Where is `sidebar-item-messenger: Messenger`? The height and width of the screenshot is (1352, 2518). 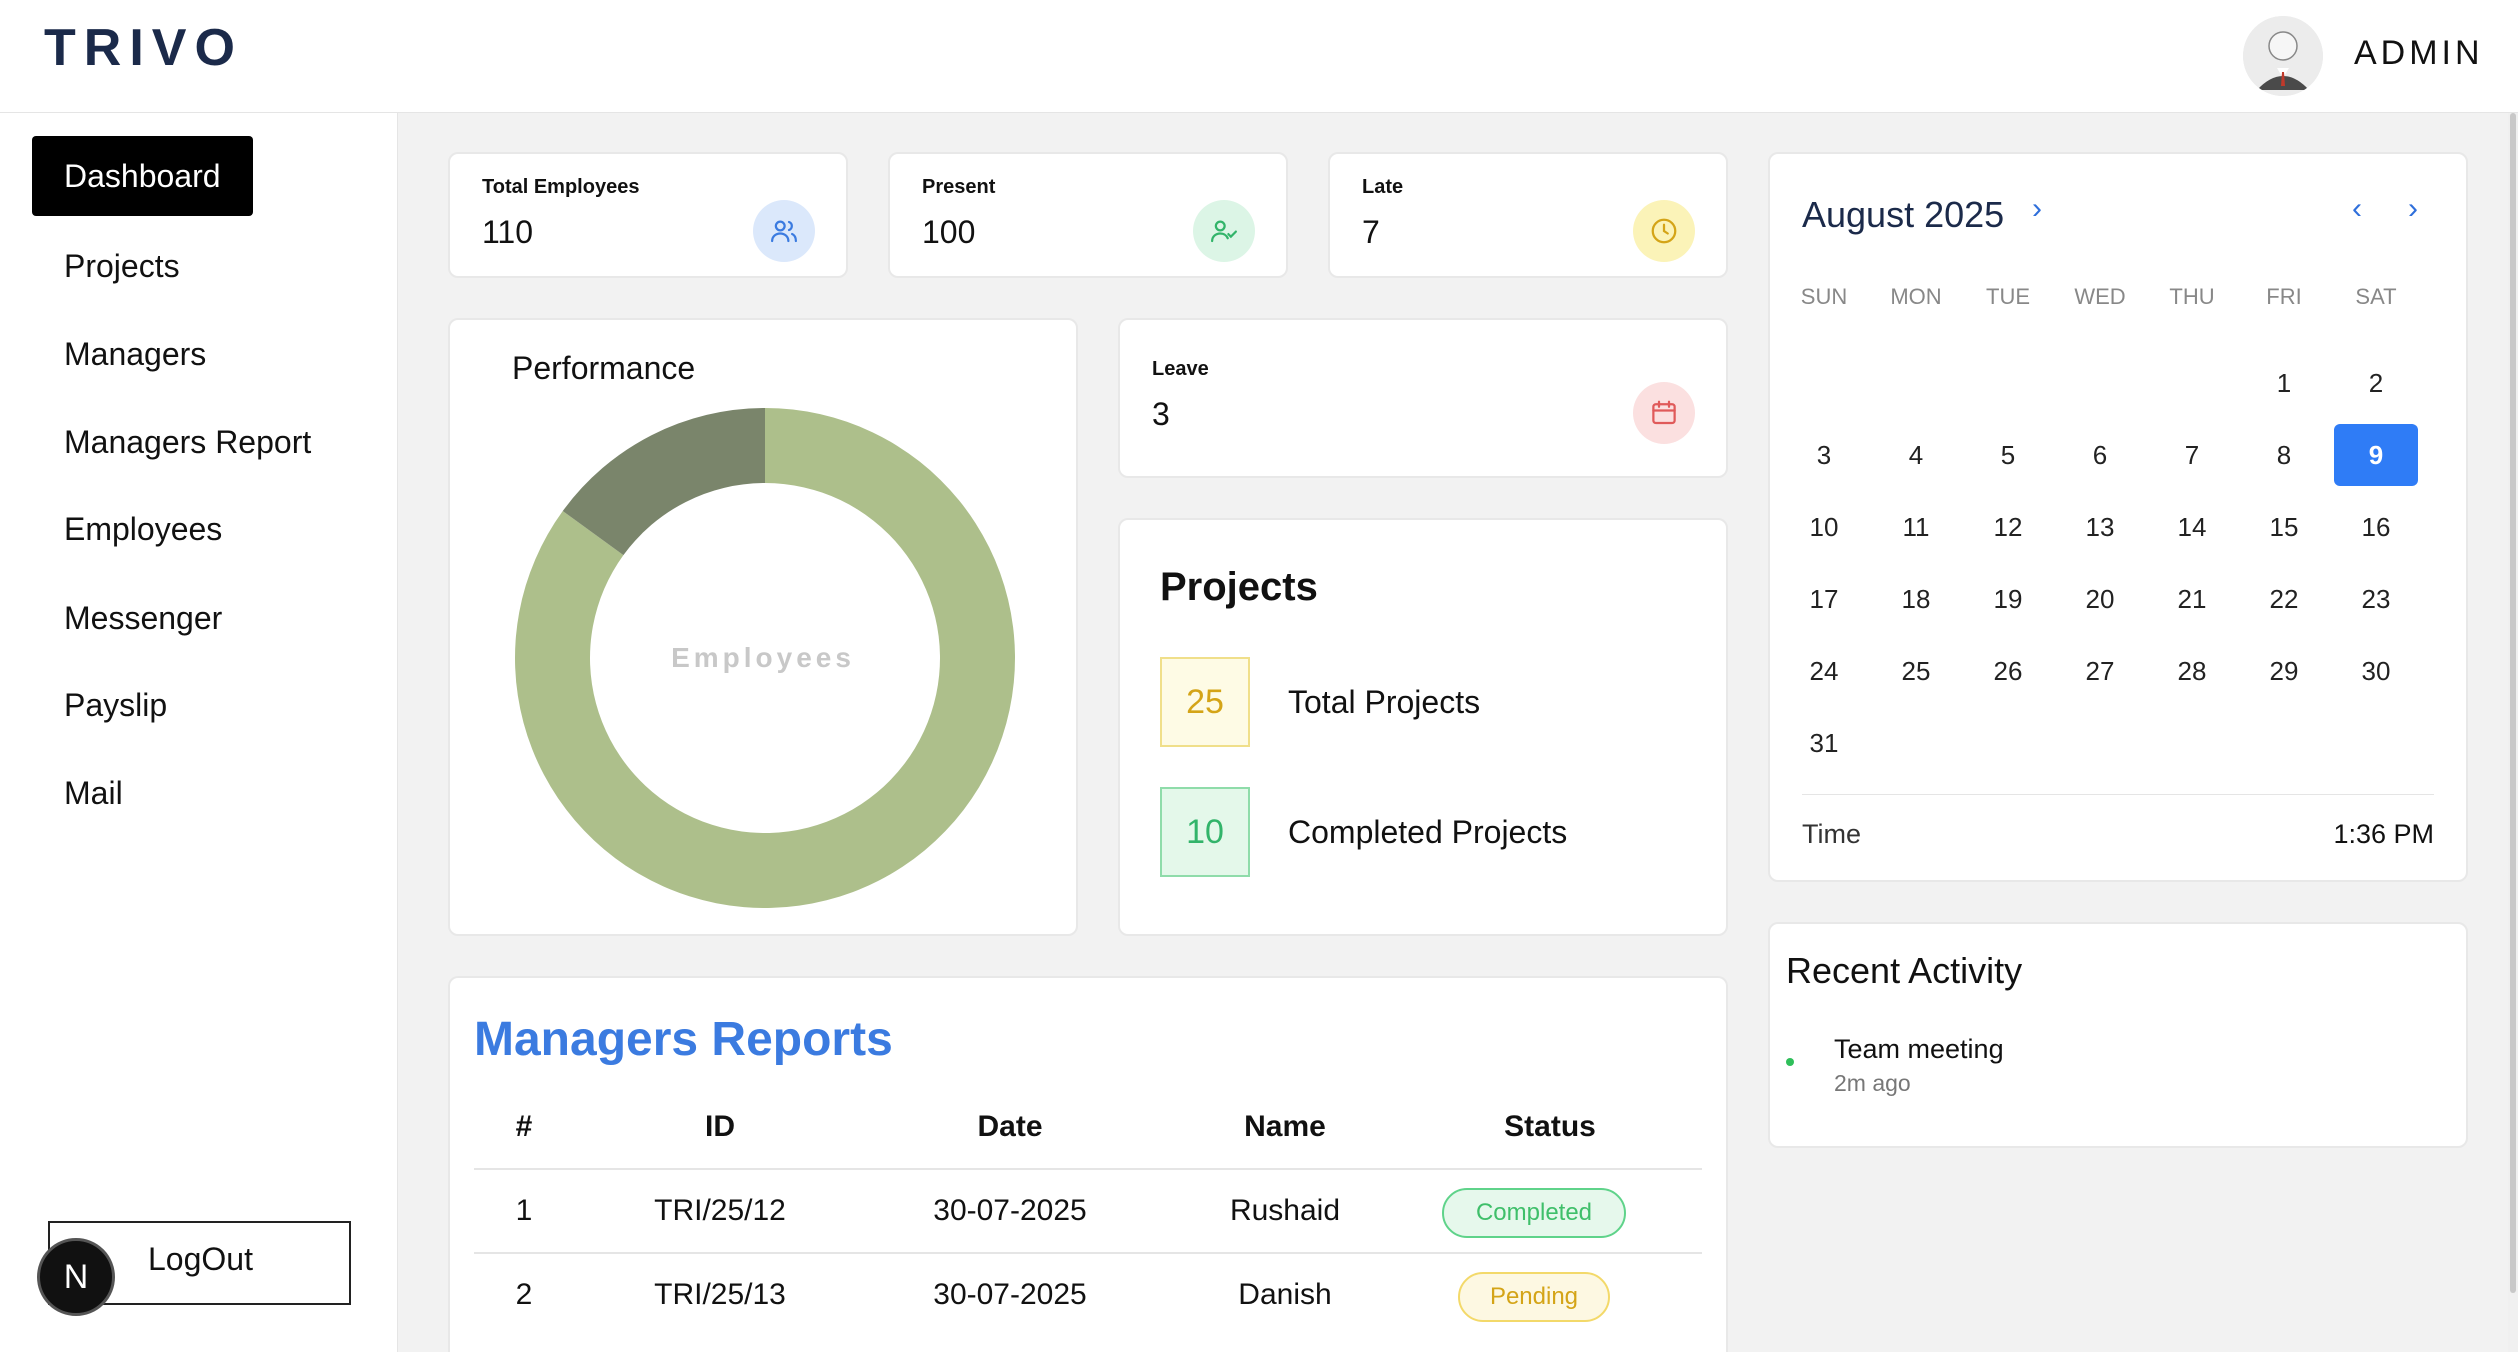
sidebar-item-messenger: Messenger is located at coordinates (143, 618).